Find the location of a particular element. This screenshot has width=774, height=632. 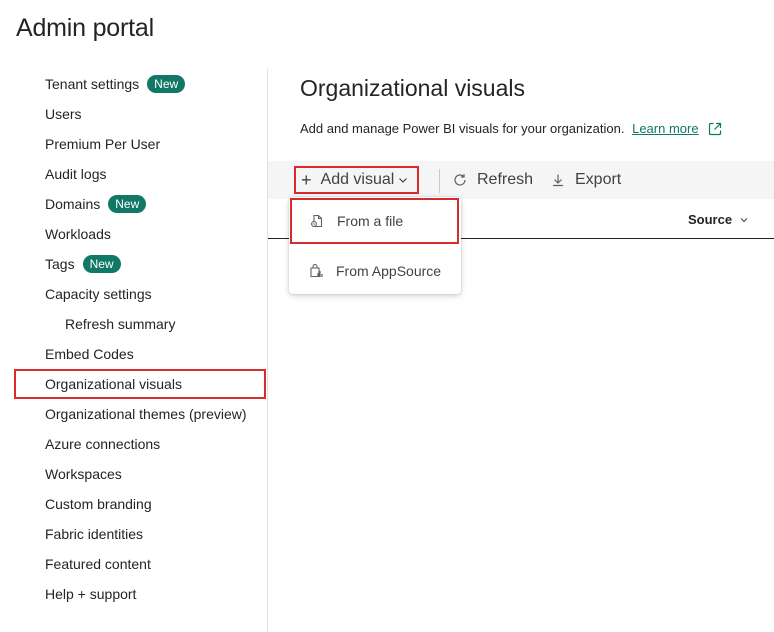

app-title: Admin portal is located at coordinates (85, 28).